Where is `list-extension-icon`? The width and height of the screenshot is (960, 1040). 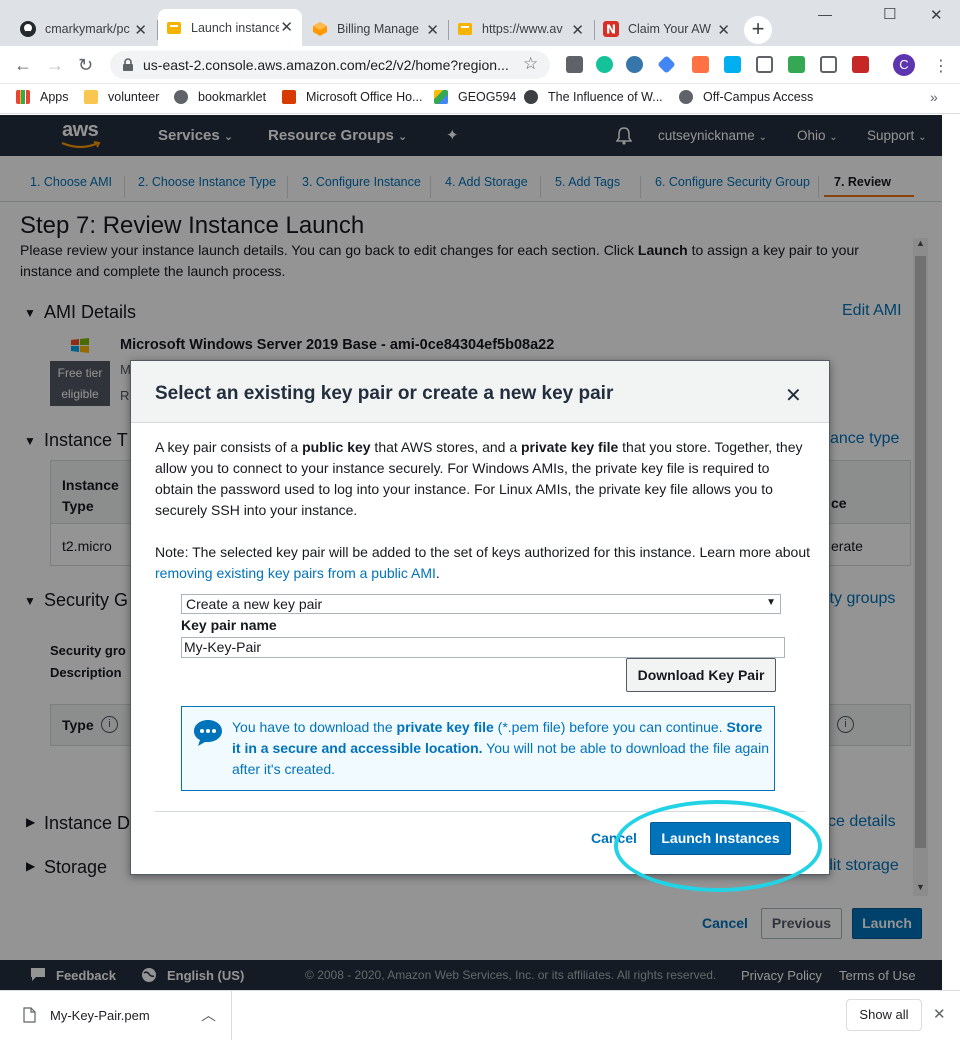 list-extension-icon is located at coordinates (764, 64).